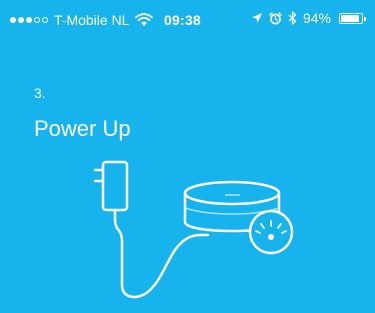 The image size is (375, 313). I want to click on status-left: T-Mobile NL, so click(82, 20).